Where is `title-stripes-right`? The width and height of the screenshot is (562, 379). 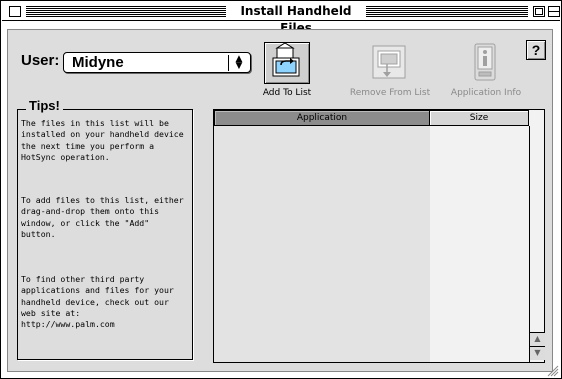 title-stripes-right is located at coordinates (447, 11).